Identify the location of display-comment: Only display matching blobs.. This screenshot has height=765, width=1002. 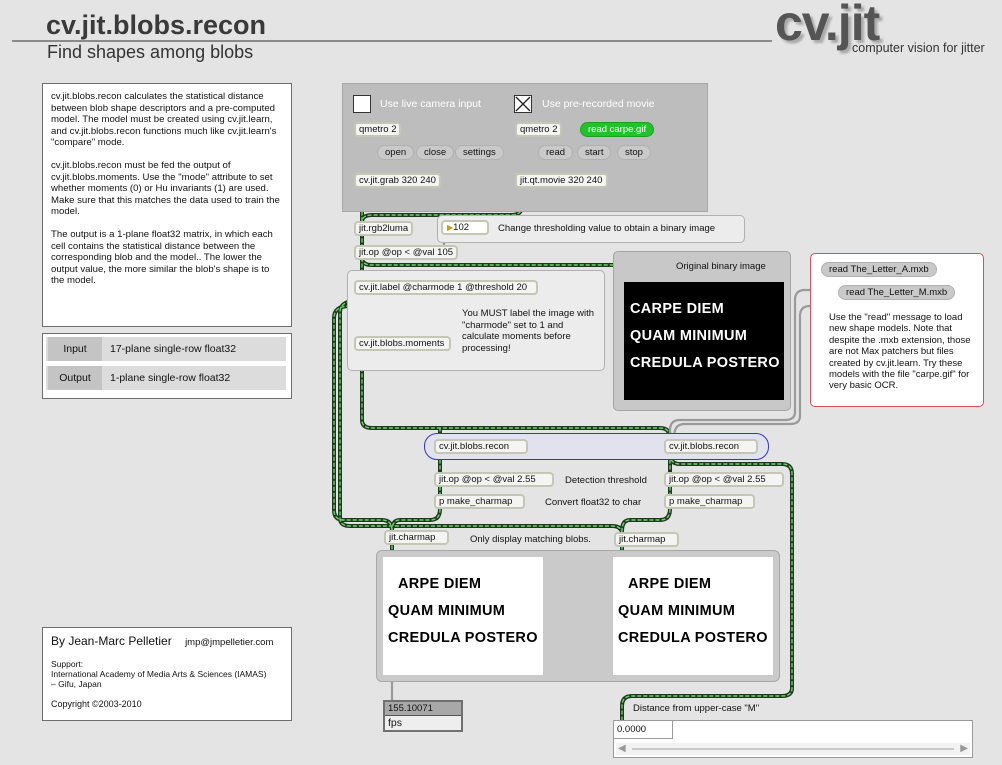
(530, 539).